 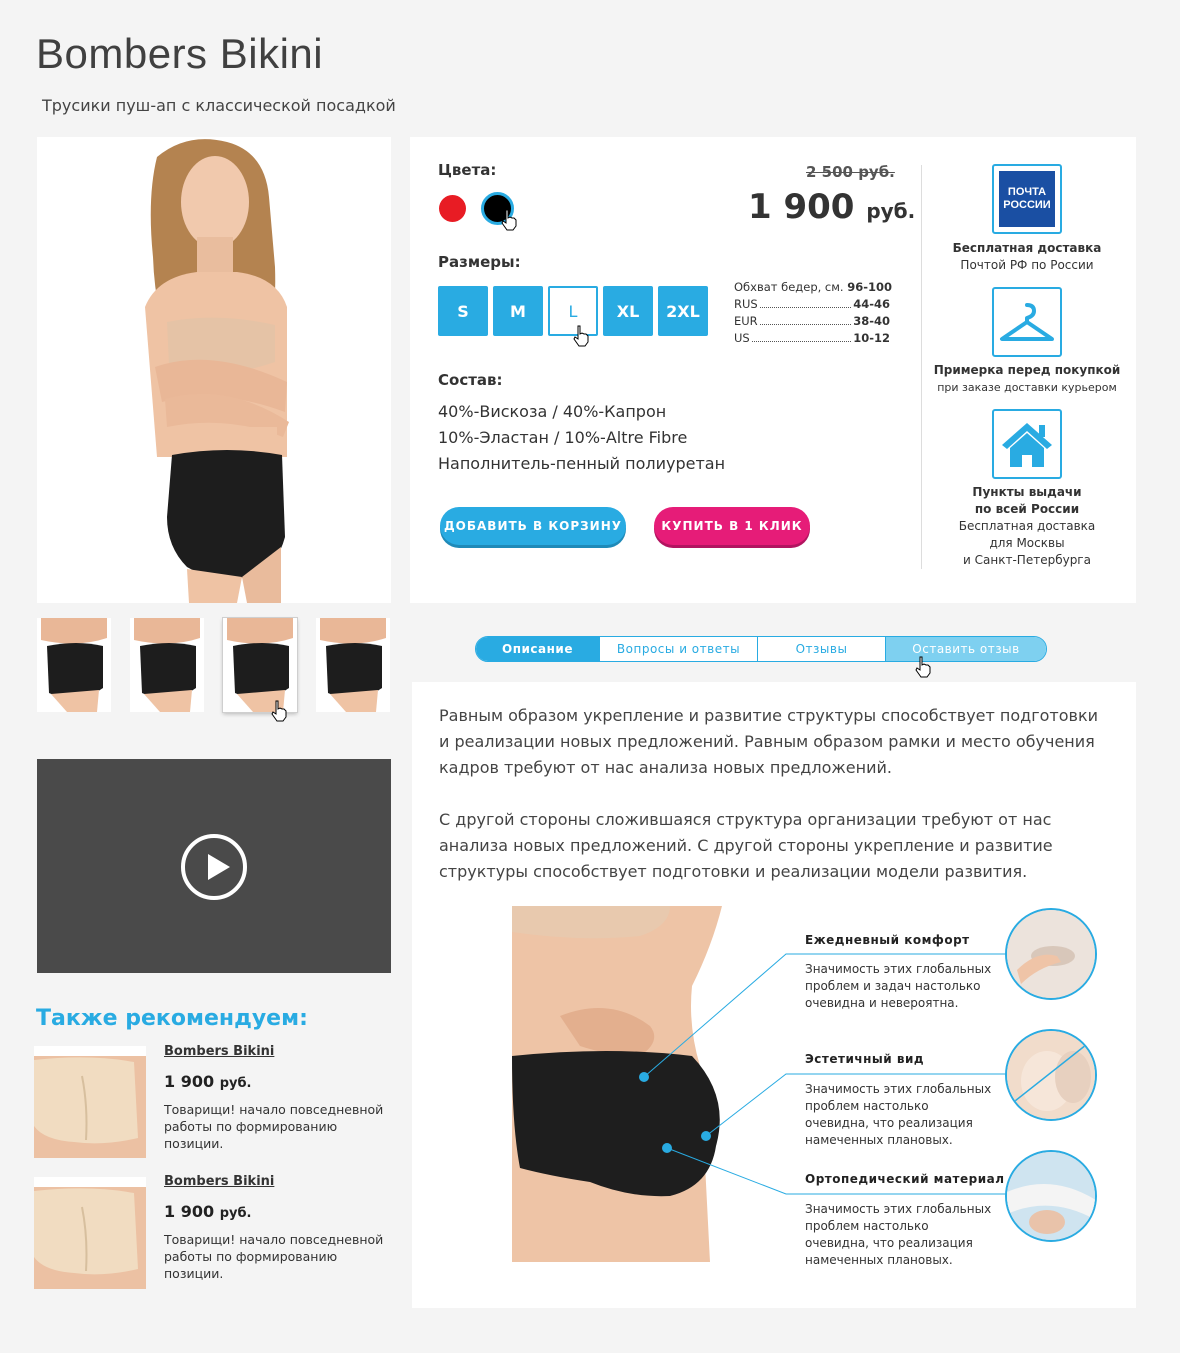 I want to click on feature-image-comfort, so click(x=1051, y=954).